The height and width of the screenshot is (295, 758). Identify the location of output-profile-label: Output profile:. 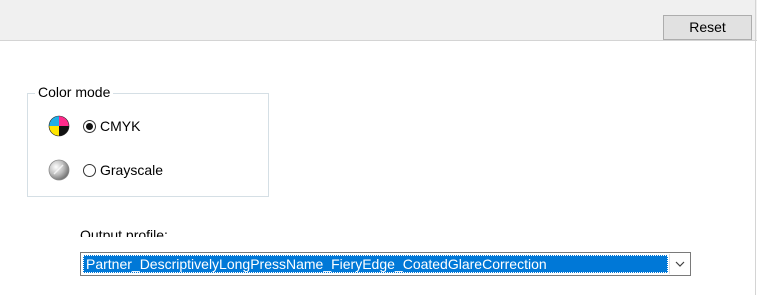
(124, 232).